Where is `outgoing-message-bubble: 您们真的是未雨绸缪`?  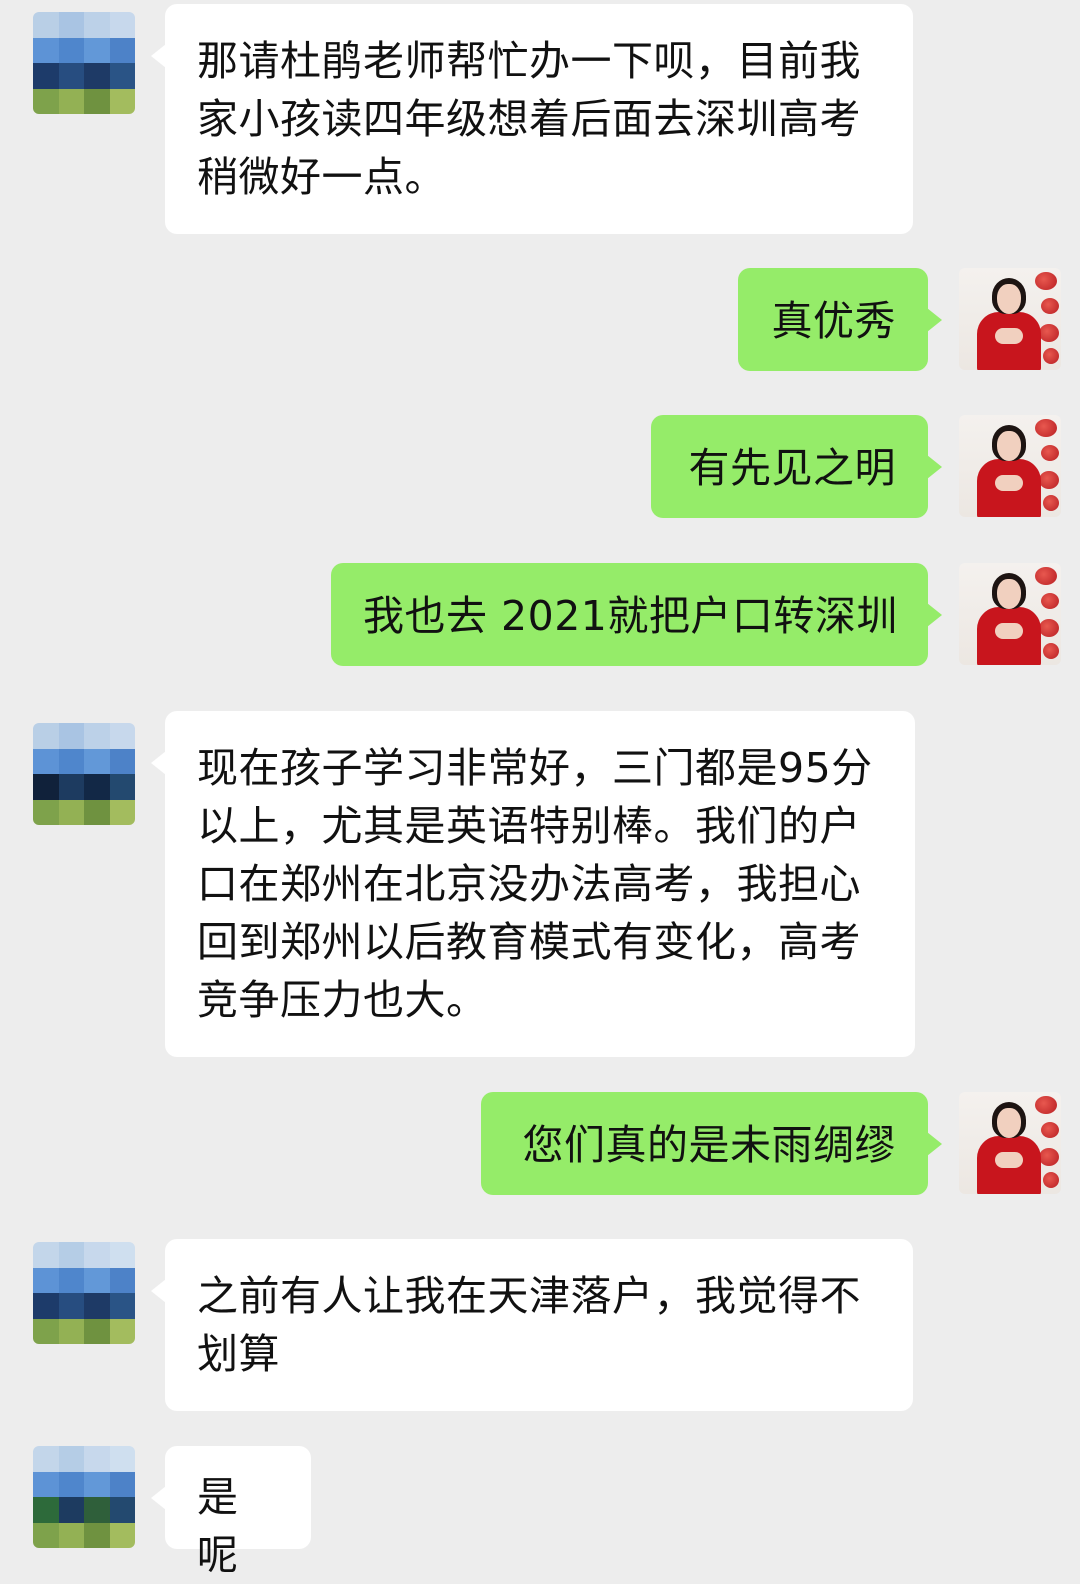
outgoing-message-bubble: 您们真的是未雨绸缪 is located at coordinates (711, 1143).